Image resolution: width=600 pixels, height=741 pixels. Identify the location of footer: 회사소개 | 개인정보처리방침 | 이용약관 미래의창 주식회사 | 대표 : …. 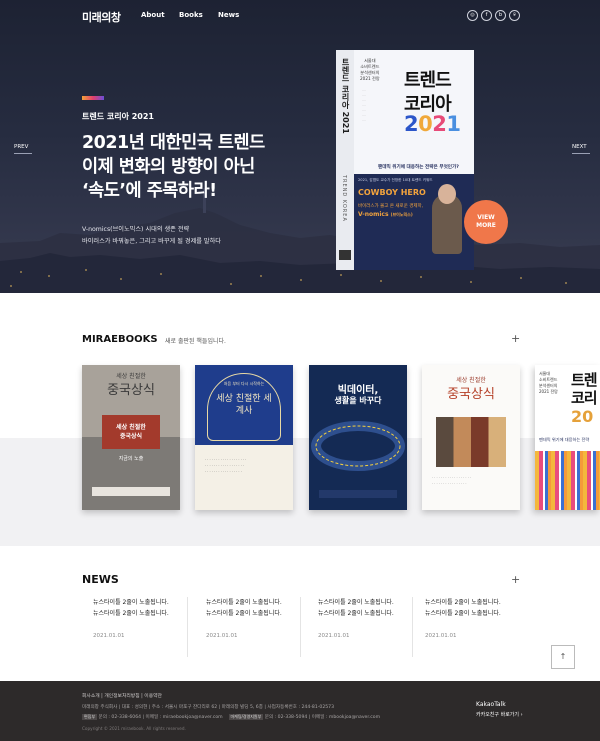
(300, 711).